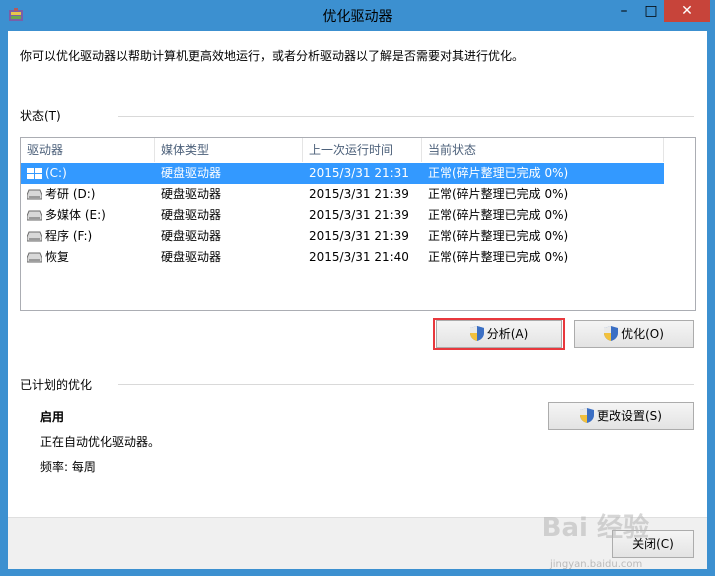 The image size is (715, 576). Describe the element at coordinates (70, 194) in the screenshot. I see `drive-name: 考研 (D:)` at that location.